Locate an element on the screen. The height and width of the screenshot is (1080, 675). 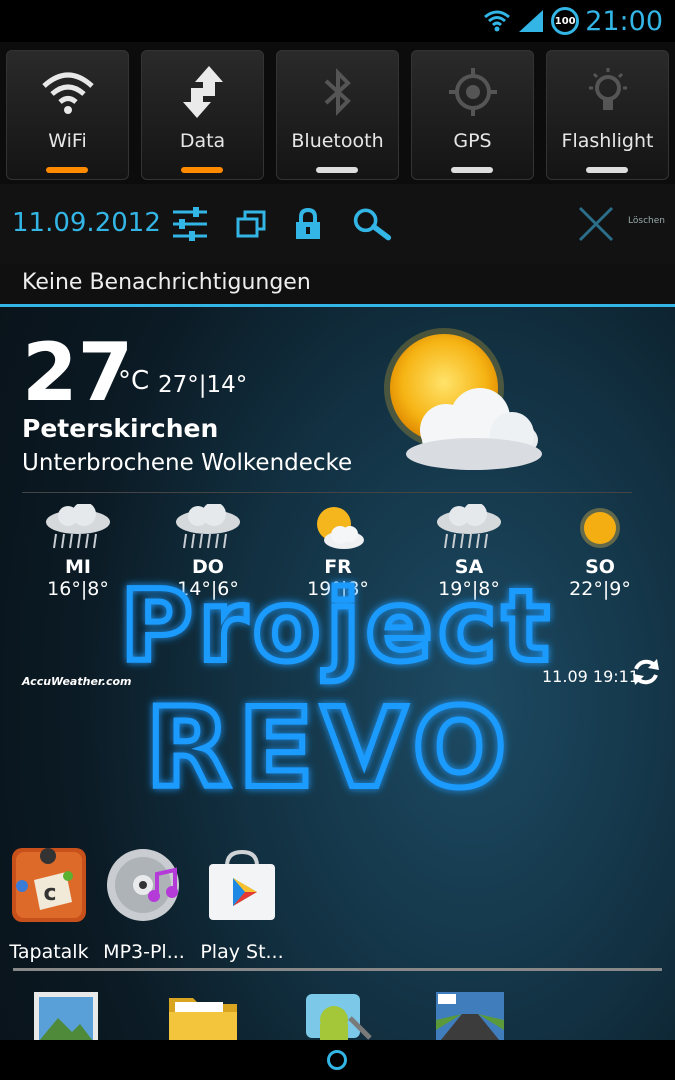
search-button is located at coordinates (372, 224).